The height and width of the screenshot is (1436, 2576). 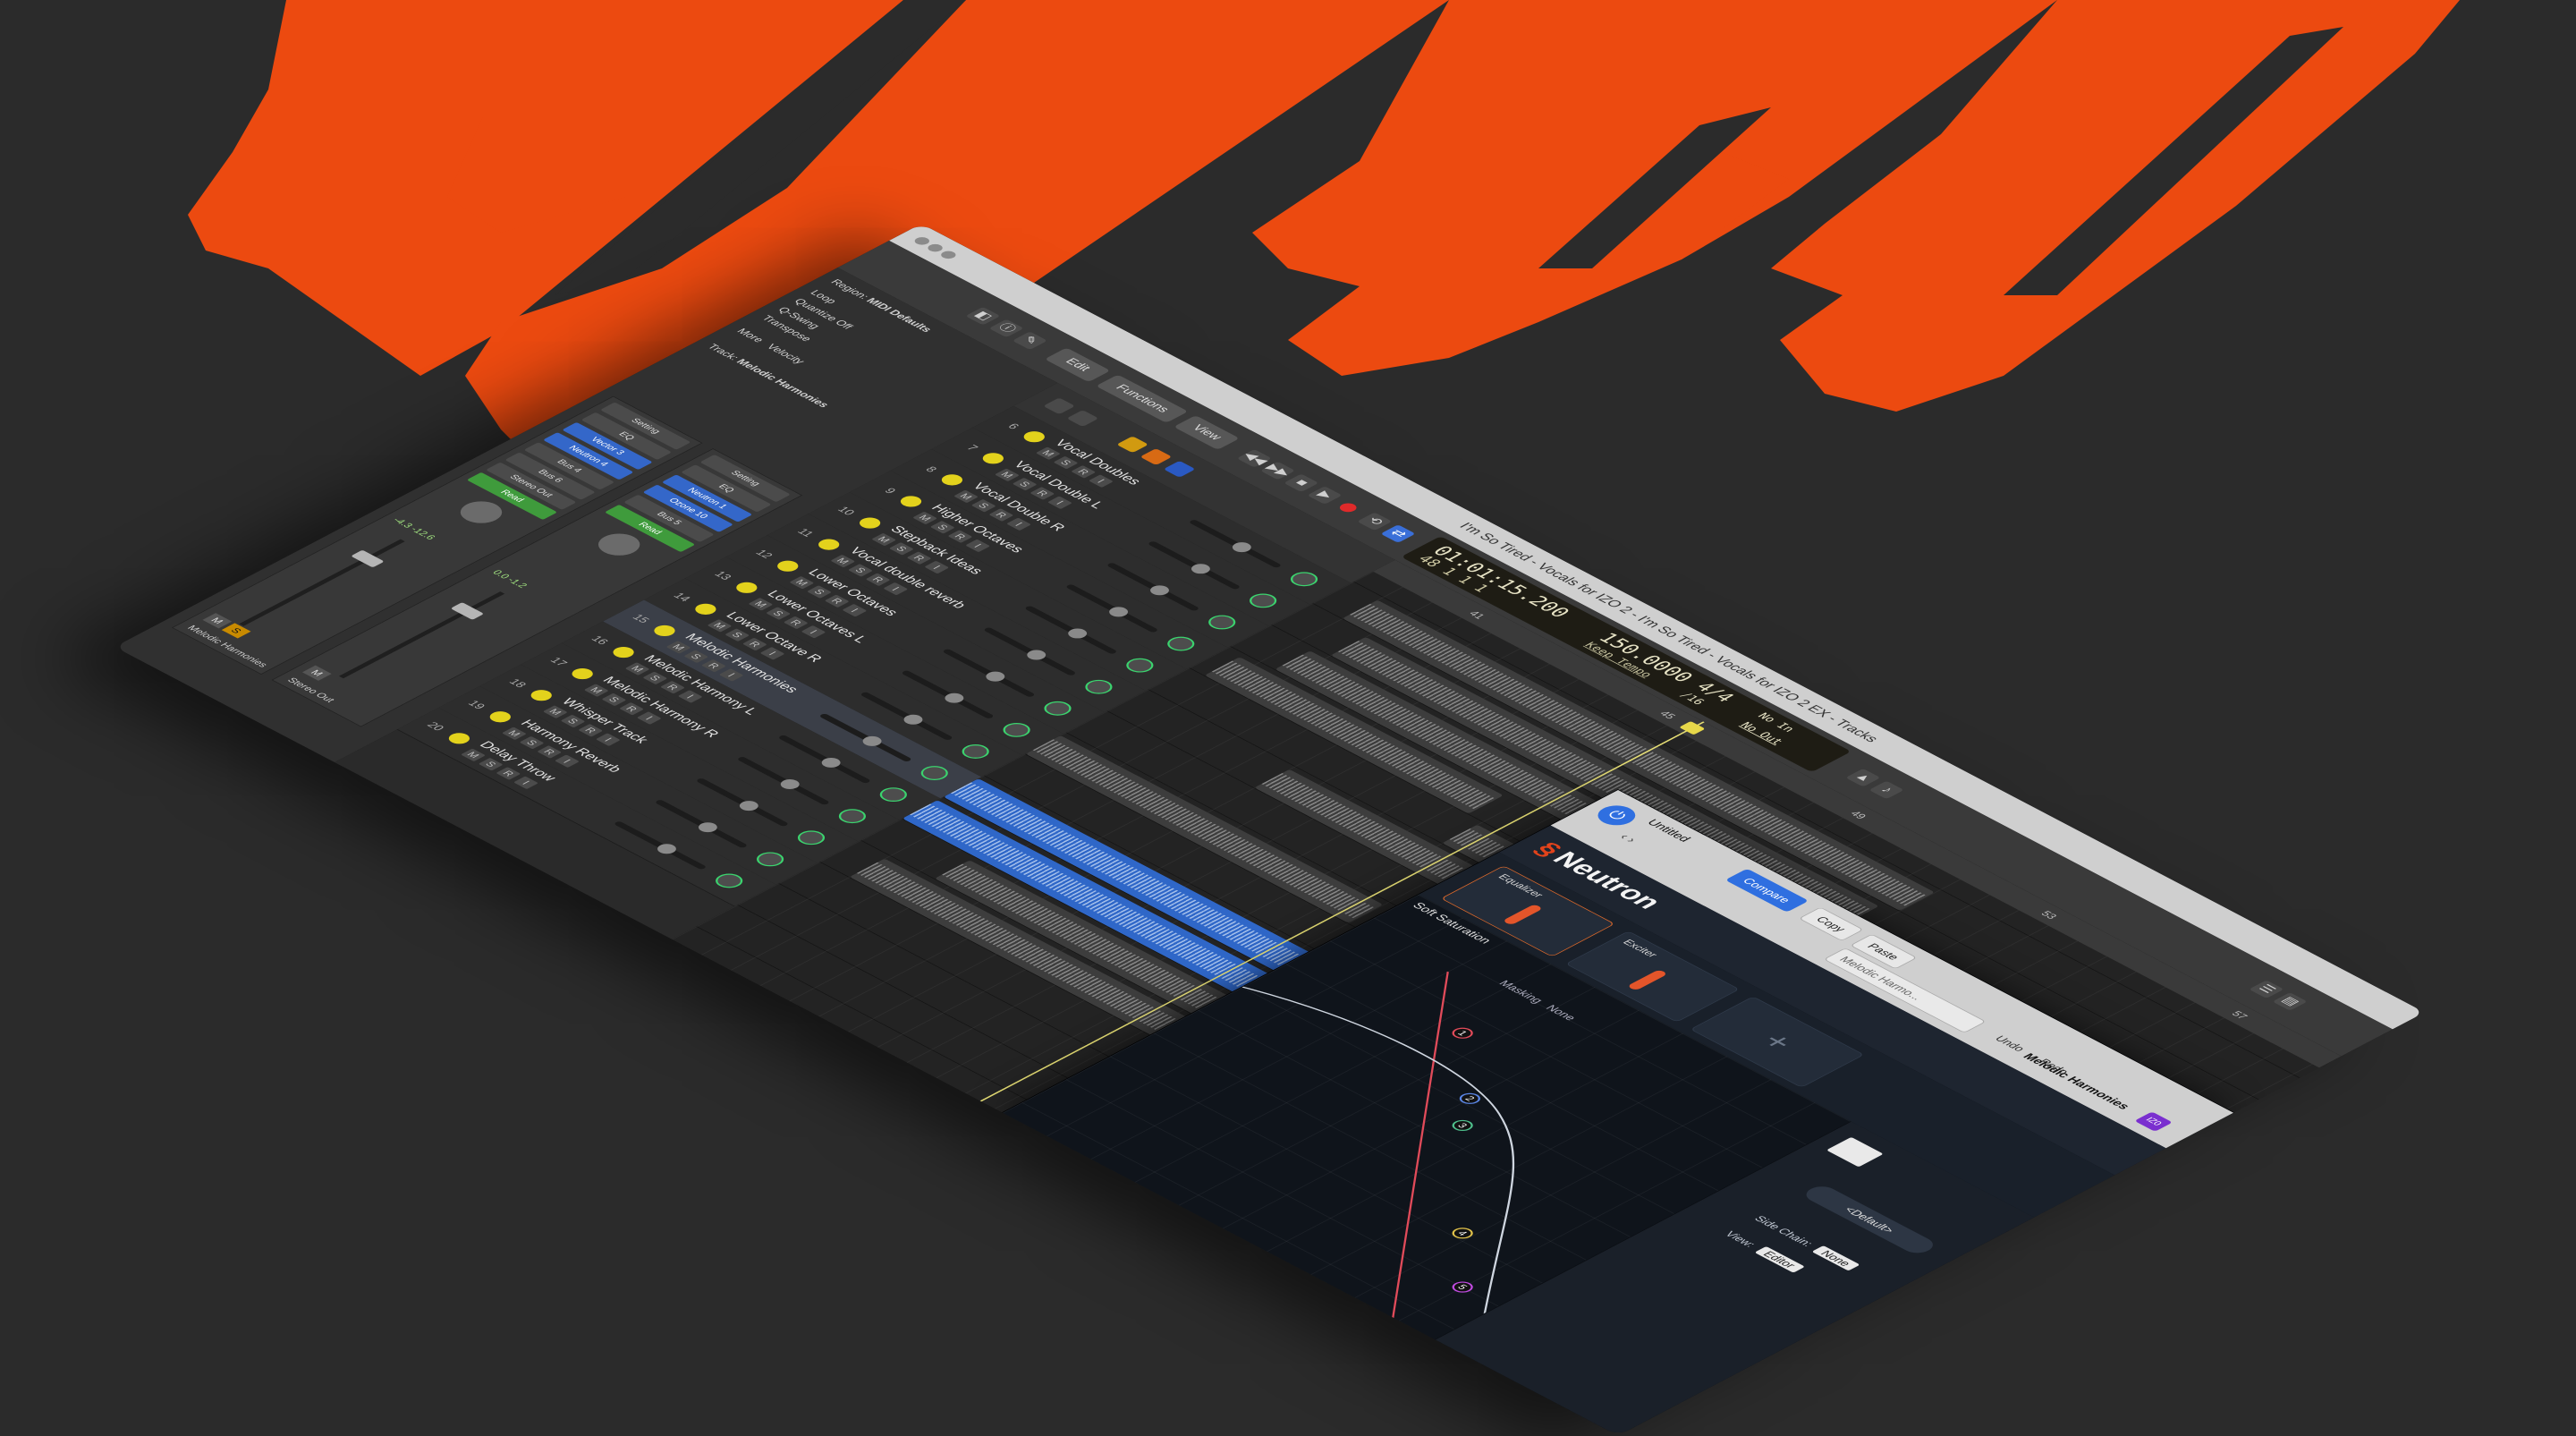 What do you see at coordinates (1156, 457) in the screenshot?
I see `flex-button` at bounding box center [1156, 457].